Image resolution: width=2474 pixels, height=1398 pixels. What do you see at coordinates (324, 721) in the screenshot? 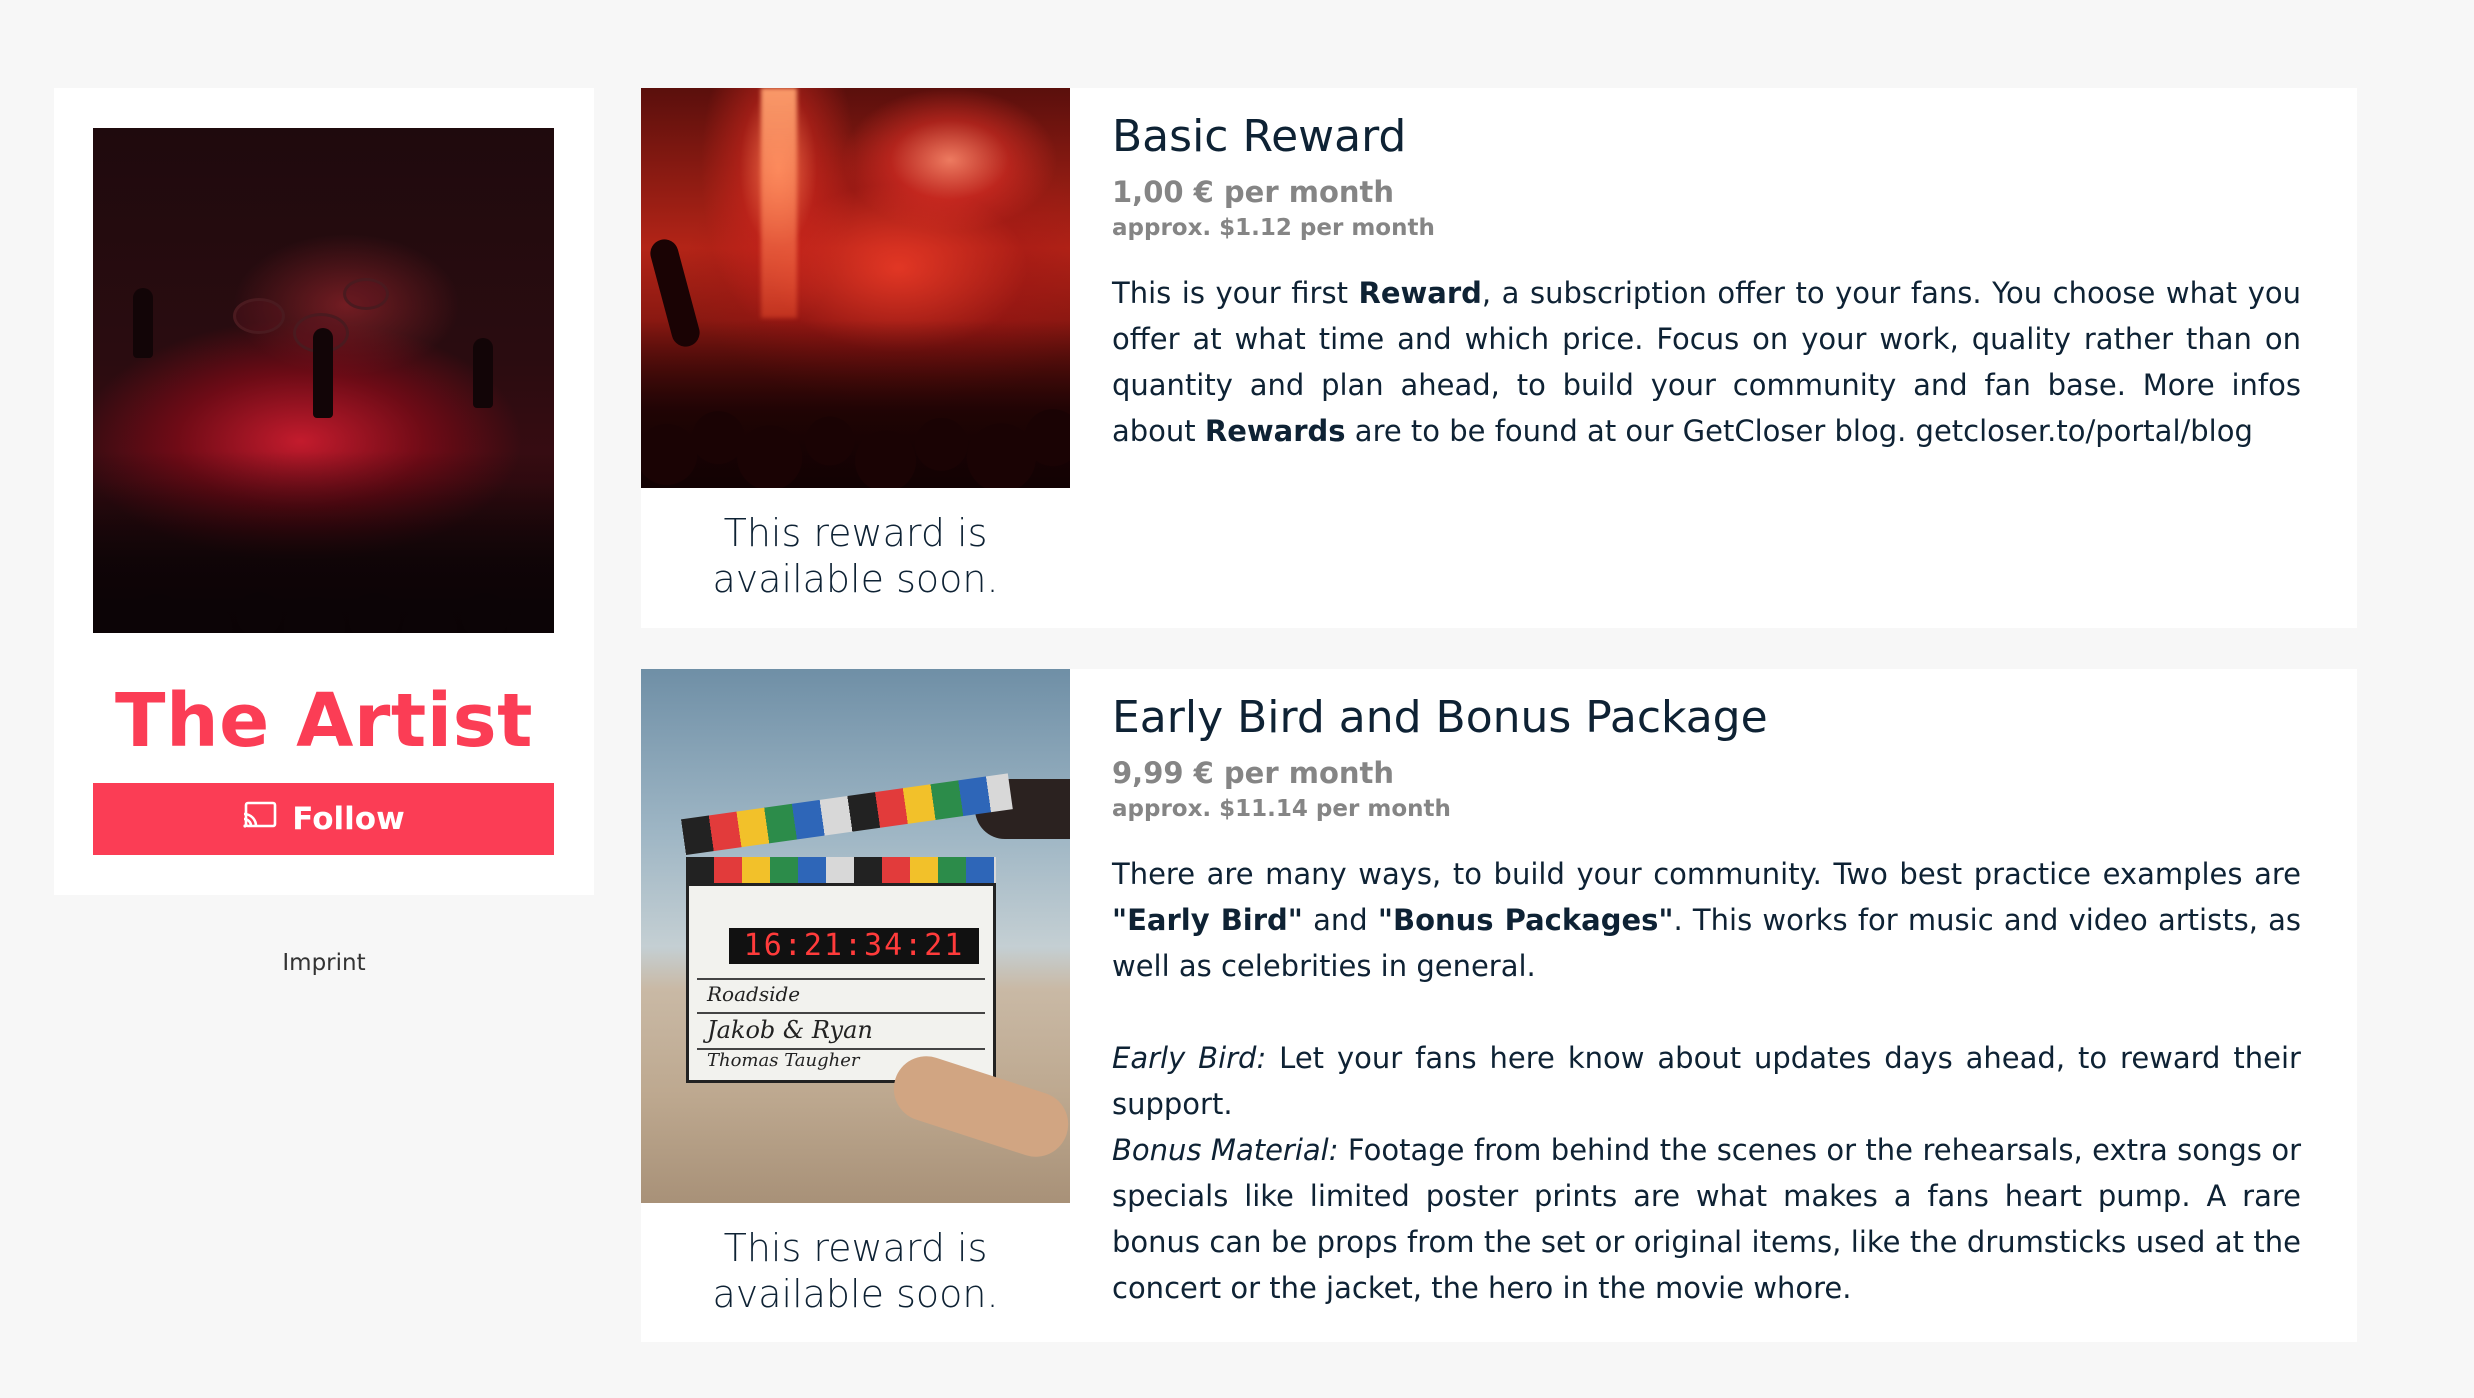
I see `artist-name: The Artist` at bounding box center [324, 721].